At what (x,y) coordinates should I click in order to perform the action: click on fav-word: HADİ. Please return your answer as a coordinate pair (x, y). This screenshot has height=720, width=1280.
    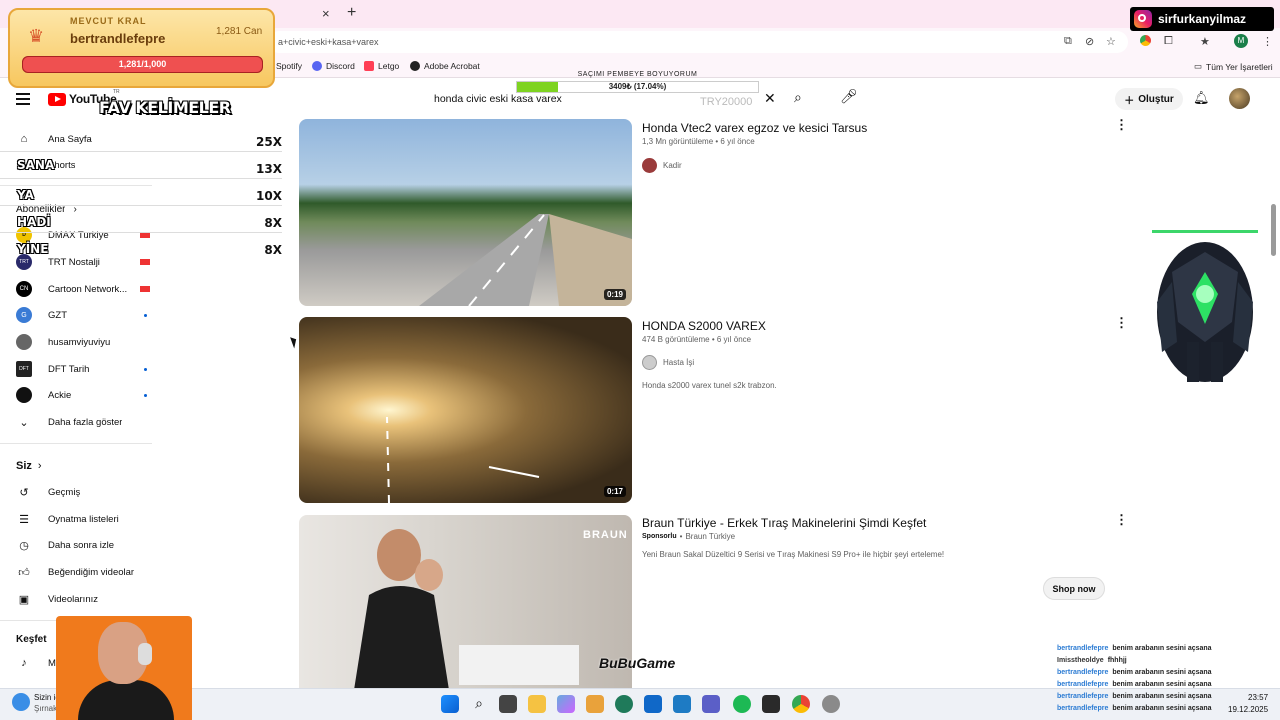
    Looking at the image, I should click on (34, 222).